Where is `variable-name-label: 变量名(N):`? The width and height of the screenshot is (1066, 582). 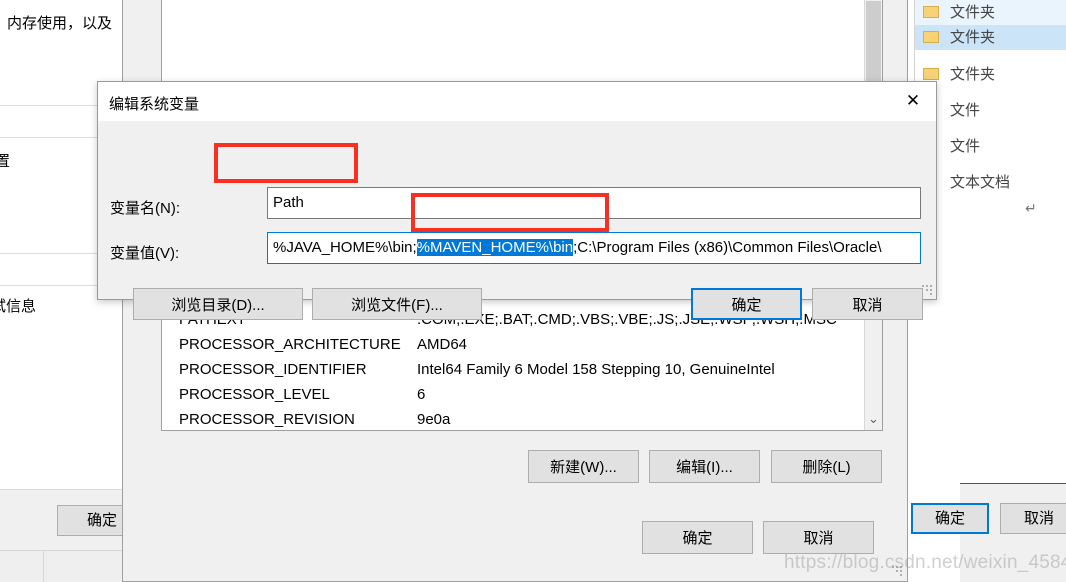 variable-name-label: 变量名(N): is located at coordinates (145, 208).